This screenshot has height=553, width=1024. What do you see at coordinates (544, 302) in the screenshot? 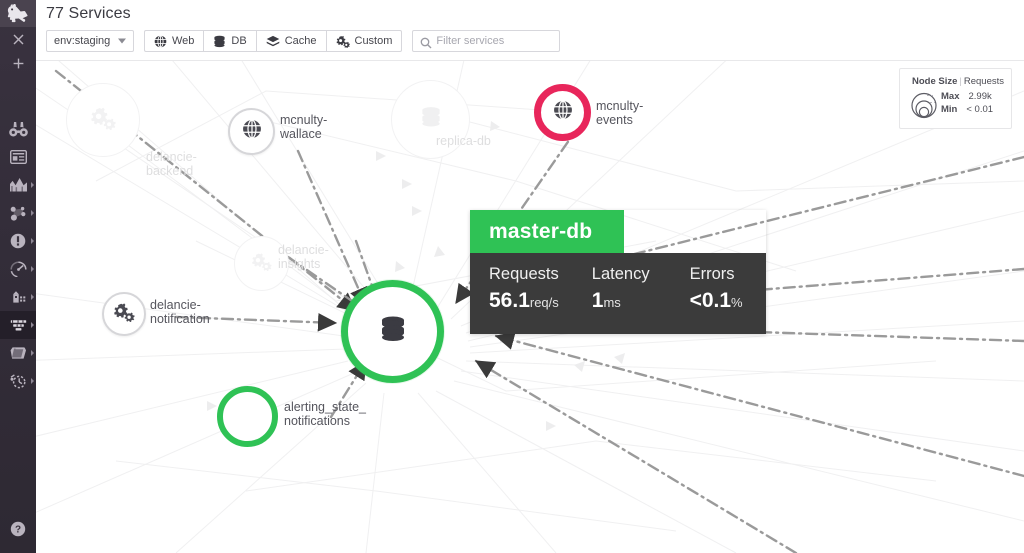
I see `metric-unit: req/s` at bounding box center [544, 302].